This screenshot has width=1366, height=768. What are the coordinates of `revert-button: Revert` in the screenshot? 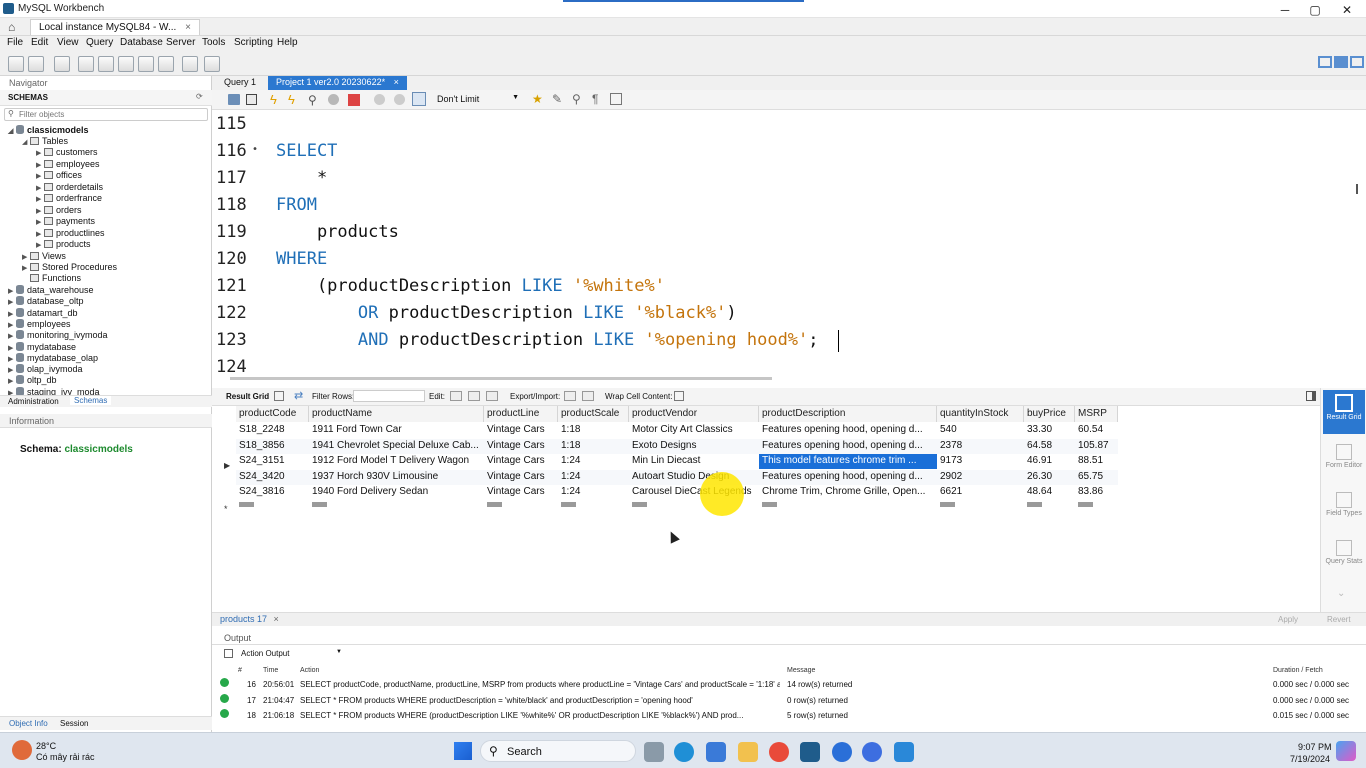 It's located at (1339, 619).